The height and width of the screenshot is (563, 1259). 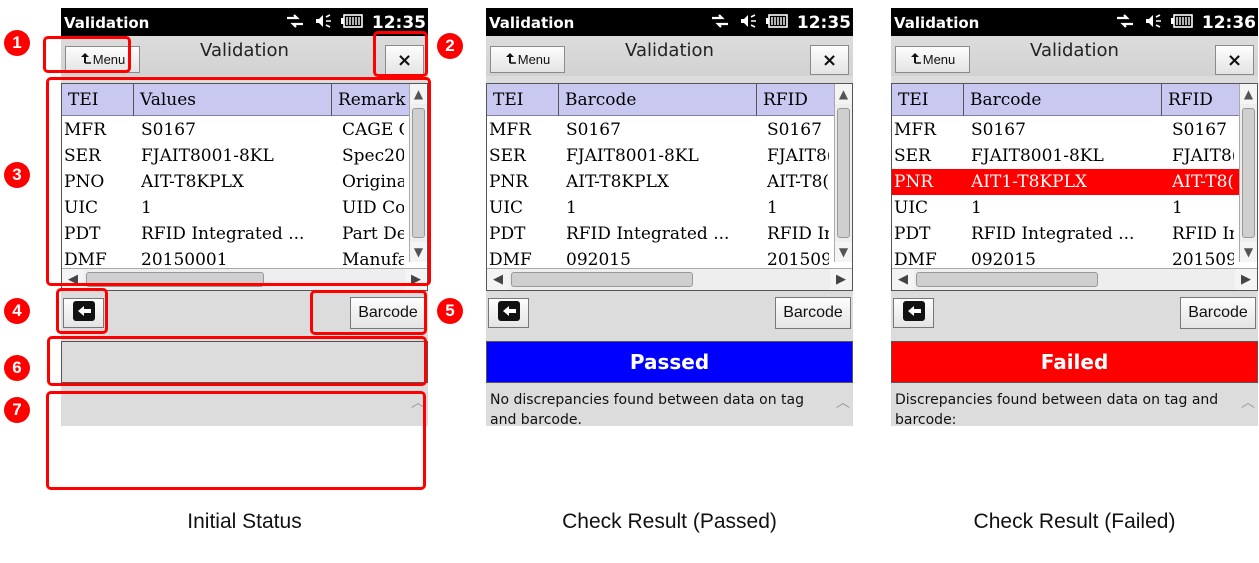 I want to click on highlight-message-area, so click(x=236, y=440).